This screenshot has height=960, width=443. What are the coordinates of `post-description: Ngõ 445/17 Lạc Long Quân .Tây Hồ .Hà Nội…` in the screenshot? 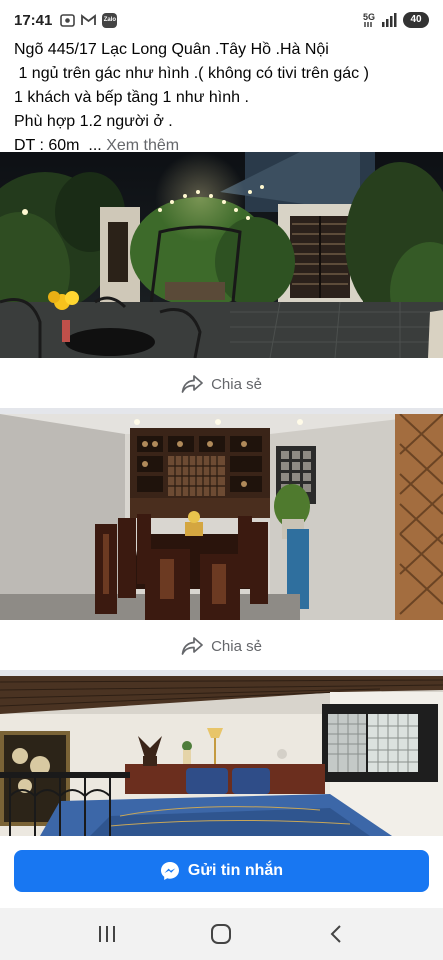 It's located at (224, 98).